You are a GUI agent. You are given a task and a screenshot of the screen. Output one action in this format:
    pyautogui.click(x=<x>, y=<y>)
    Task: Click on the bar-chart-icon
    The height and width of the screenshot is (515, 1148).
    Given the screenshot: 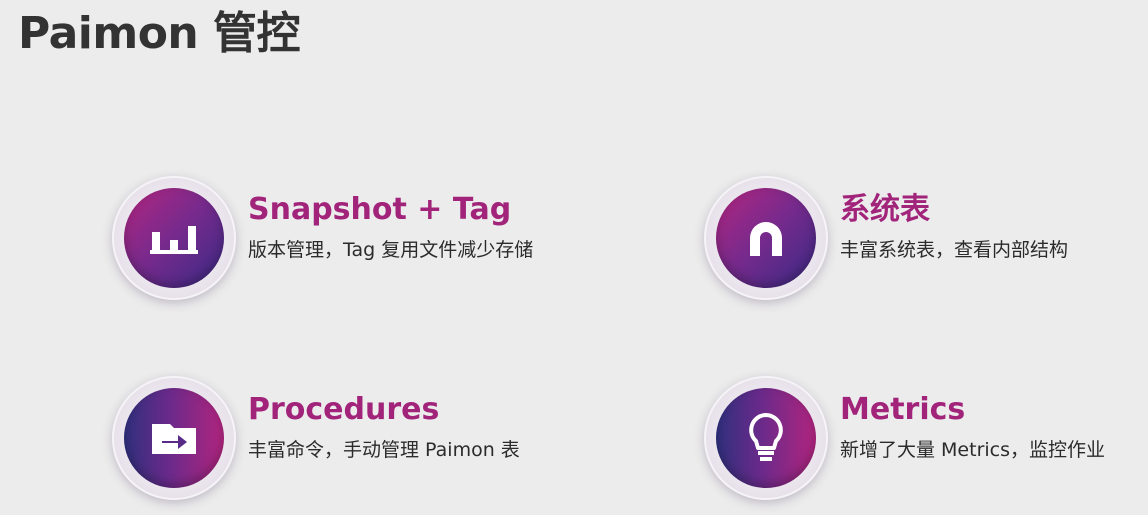 What is the action you would take?
    pyautogui.click(x=174, y=238)
    